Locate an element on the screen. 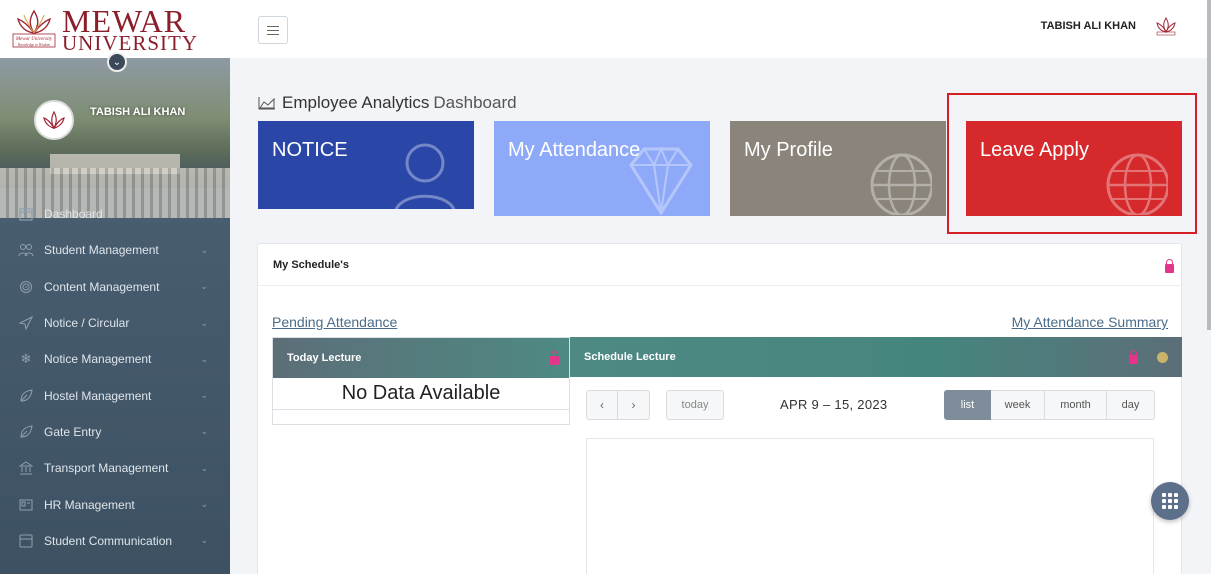  tile-my-attendance: My Attendance is located at coordinates (602, 168).